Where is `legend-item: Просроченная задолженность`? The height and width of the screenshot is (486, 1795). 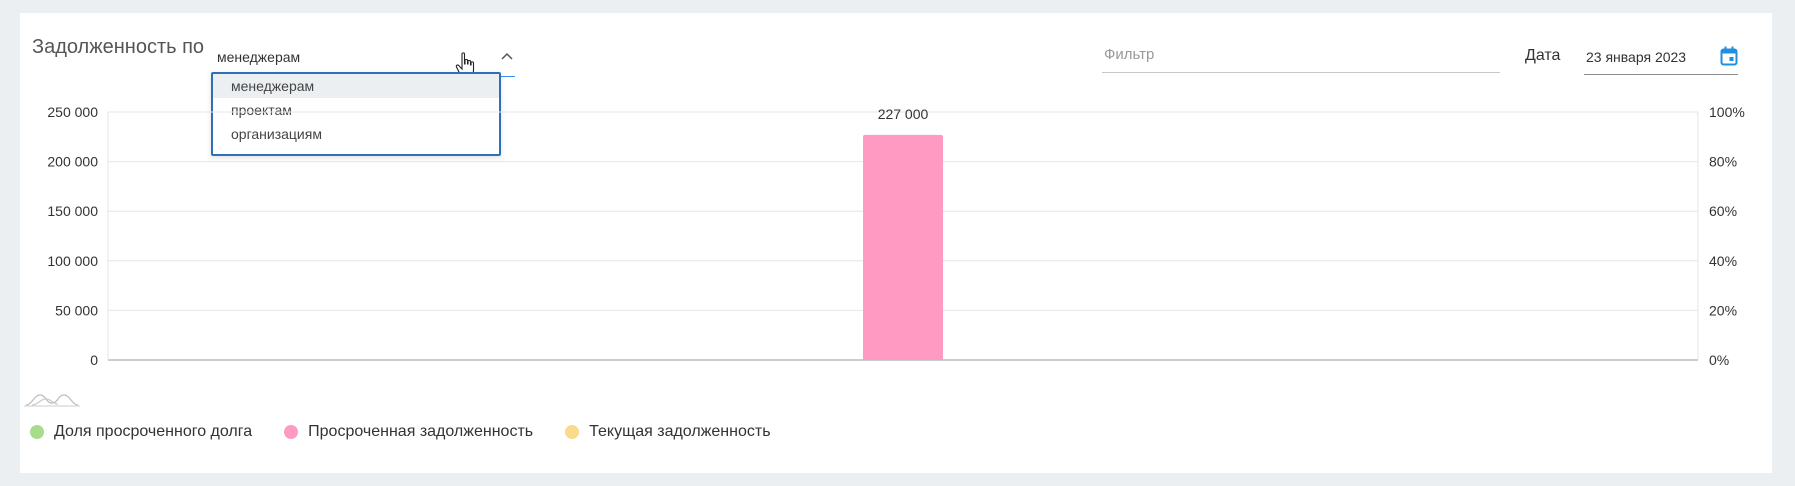
legend-item: Просроченная задолженность is located at coordinates (408, 432).